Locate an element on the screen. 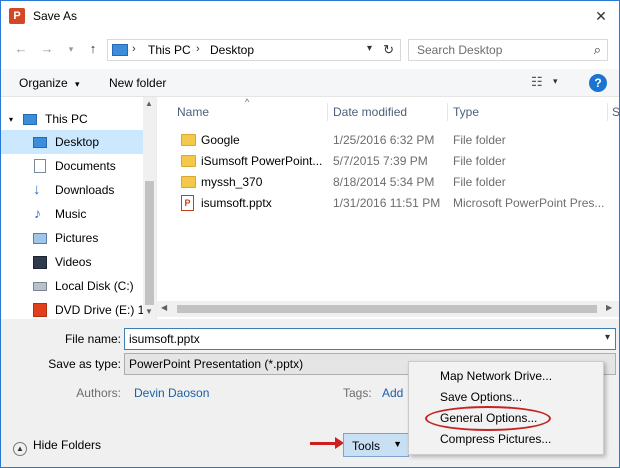 Image resolution: width=620 pixels, height=468 pixels. forward-arrow-icon: → is located at coordinates (47, 48).